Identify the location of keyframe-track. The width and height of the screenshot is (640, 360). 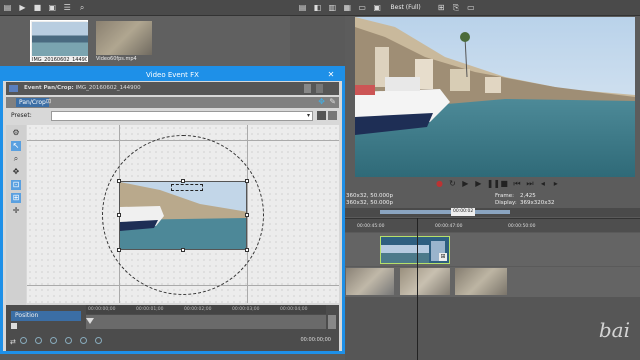
(206, 322).